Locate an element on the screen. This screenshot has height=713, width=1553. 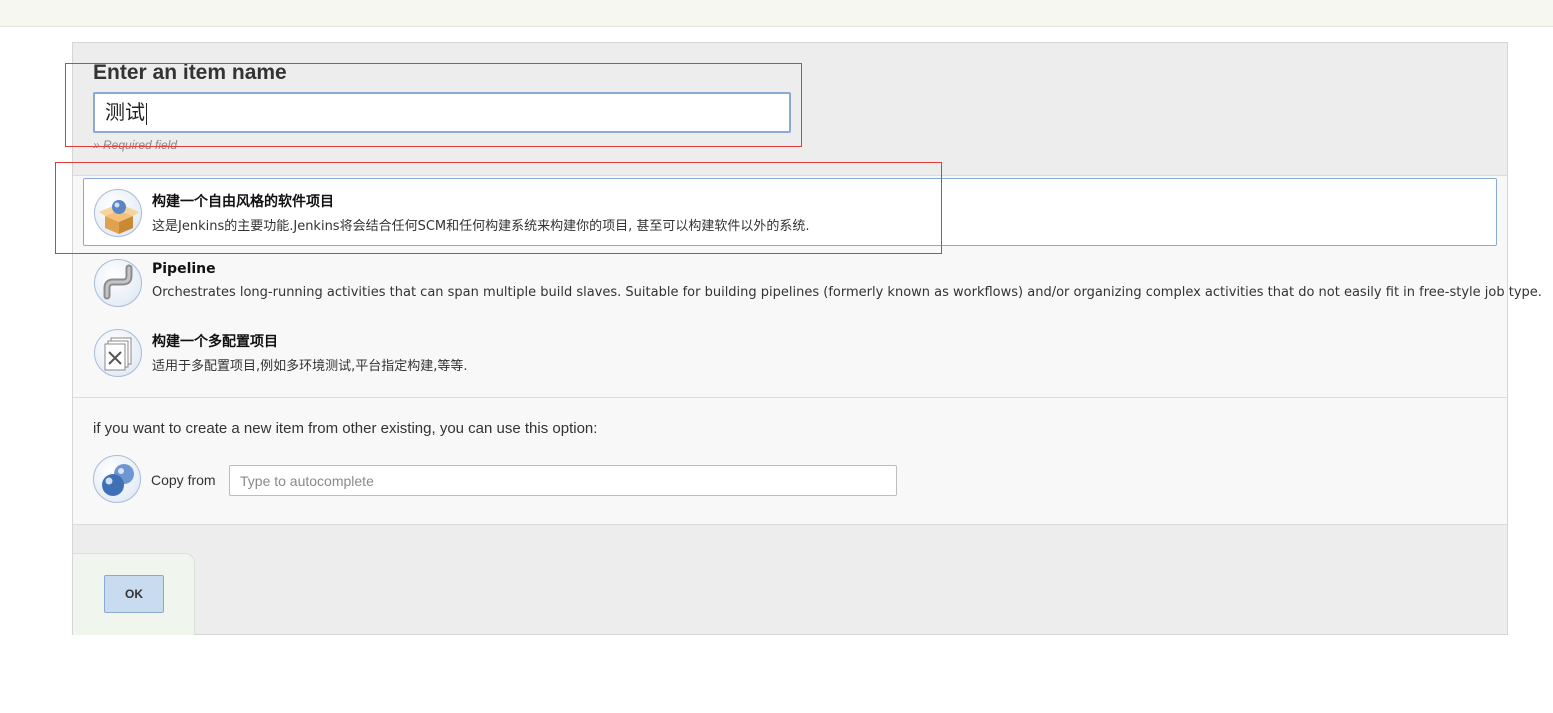
multi-config-icon is located at coordinates (118, 353).